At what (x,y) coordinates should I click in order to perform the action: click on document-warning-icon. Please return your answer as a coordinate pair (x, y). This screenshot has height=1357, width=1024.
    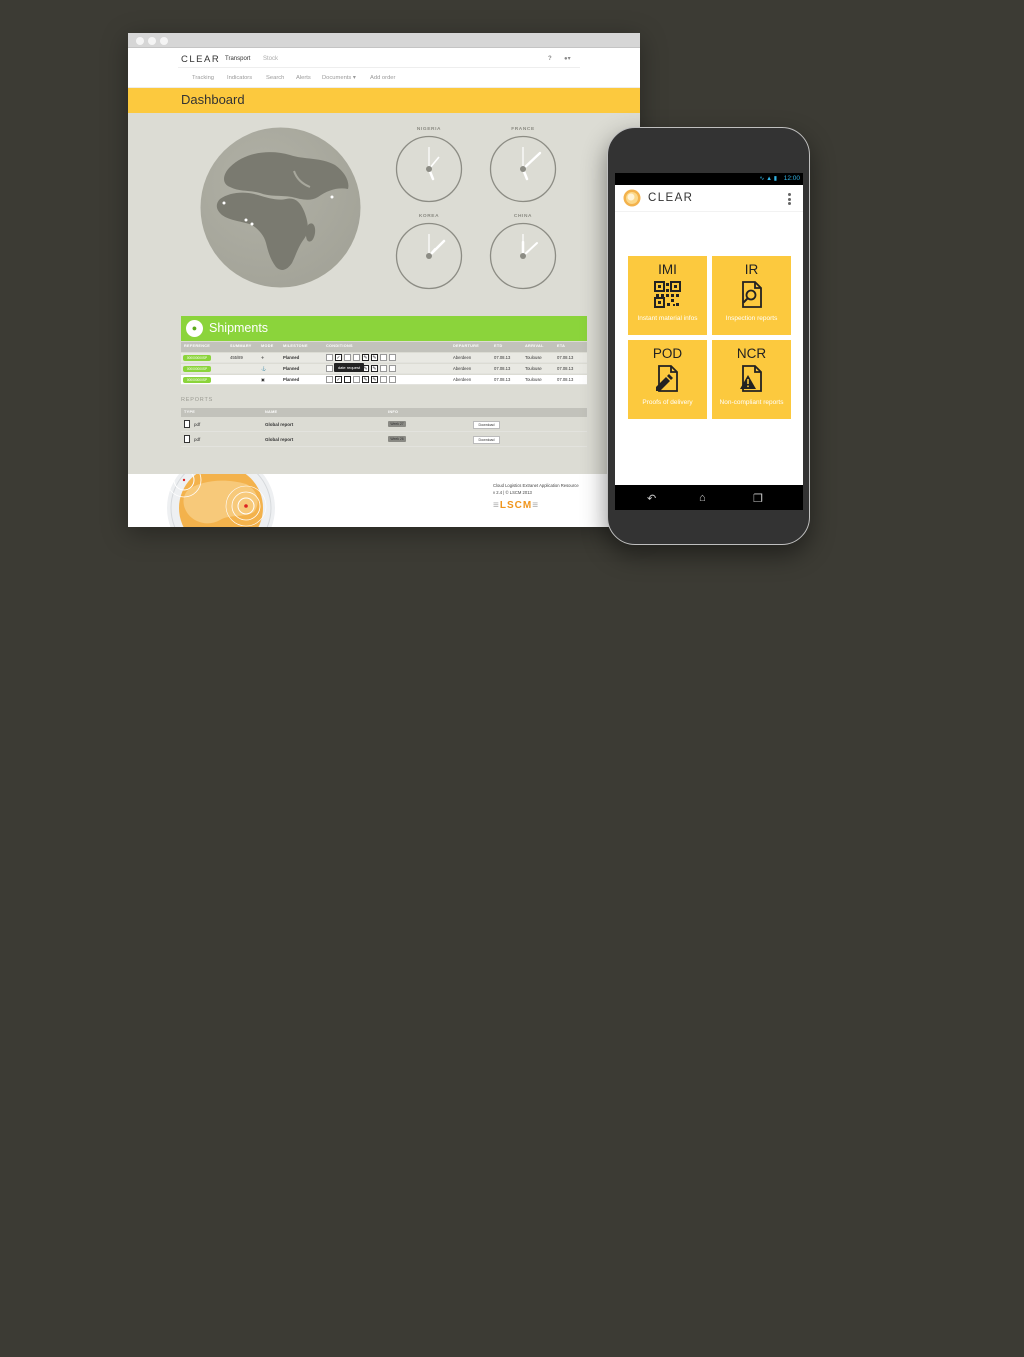
    Looking at the image, I should click on (751, 378).